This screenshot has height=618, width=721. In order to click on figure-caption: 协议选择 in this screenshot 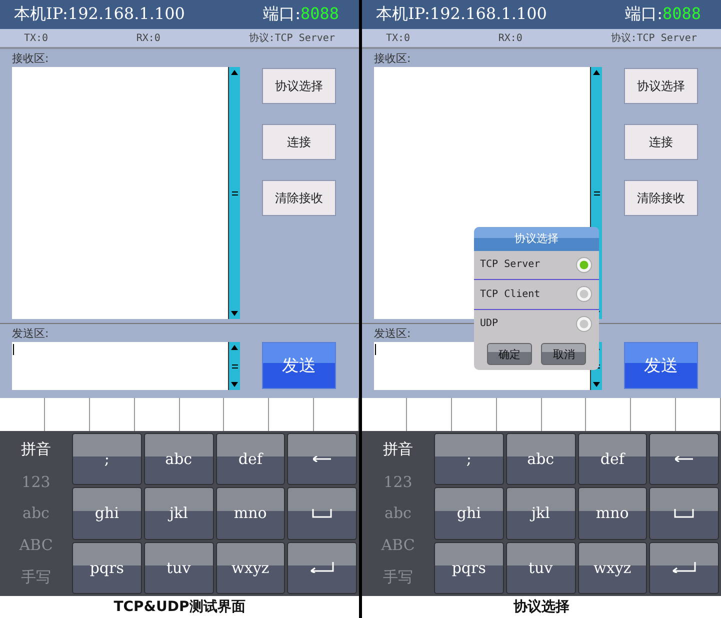, I will do `click(542, 607)`.